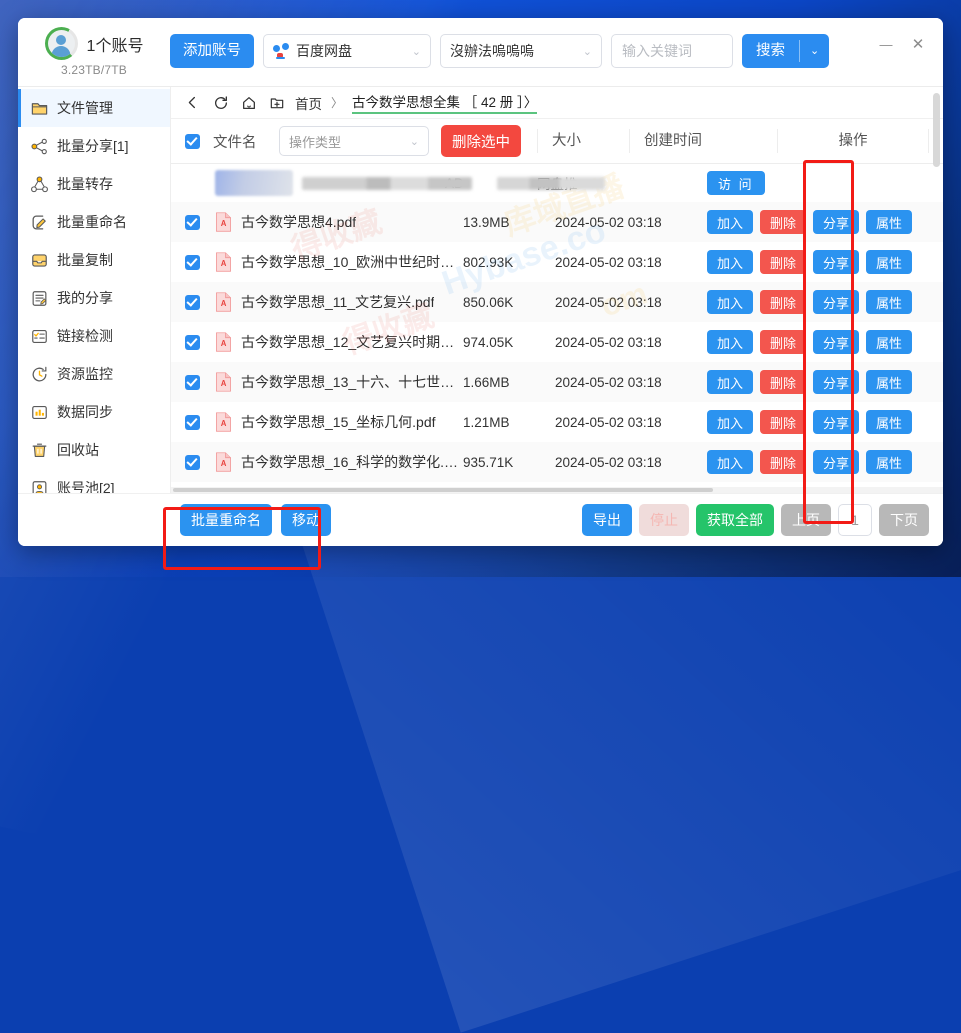 The width and height of the screenshot is (961, 1033). Describe the element at coordinates (770, 51) in the screenshot. I see `search-button: 搜索` at that location.